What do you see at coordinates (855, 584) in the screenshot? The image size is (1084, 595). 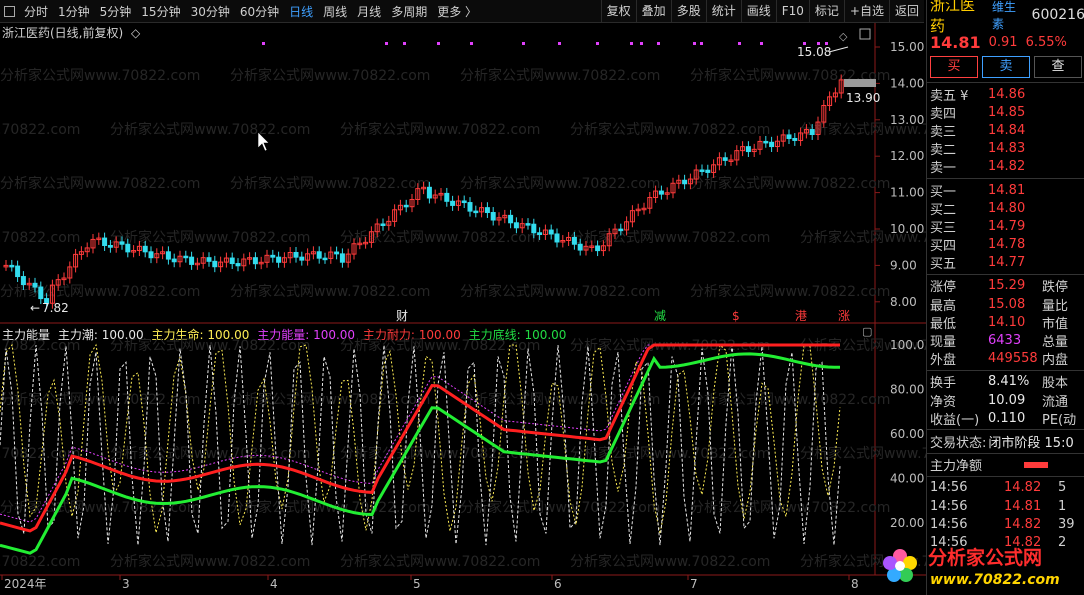 I see `date-tick-label: 8` at bounding box center [855, 584].